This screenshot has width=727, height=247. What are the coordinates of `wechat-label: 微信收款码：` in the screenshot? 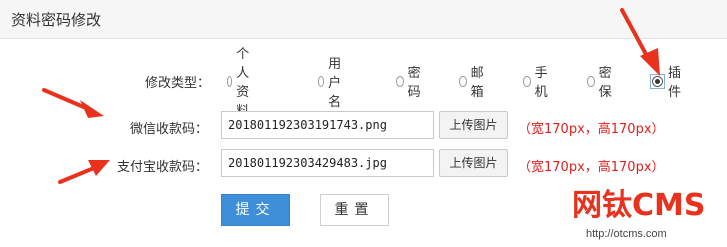 It's located at (168, 129).